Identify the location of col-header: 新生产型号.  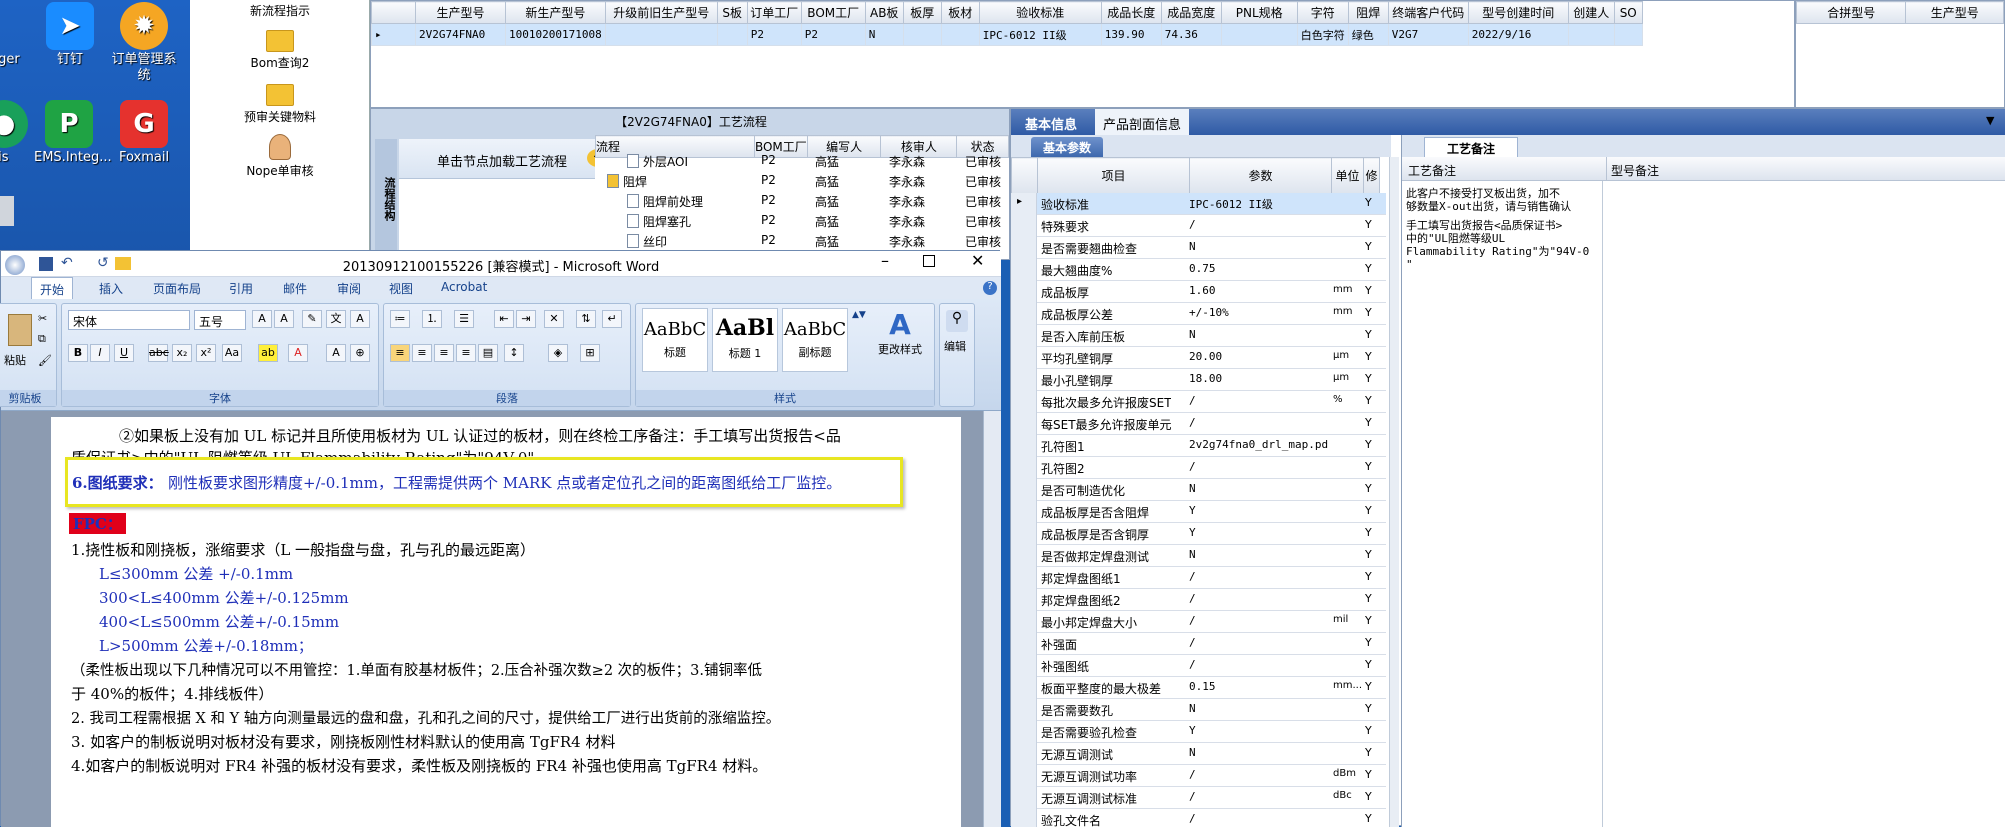
(555, 12).